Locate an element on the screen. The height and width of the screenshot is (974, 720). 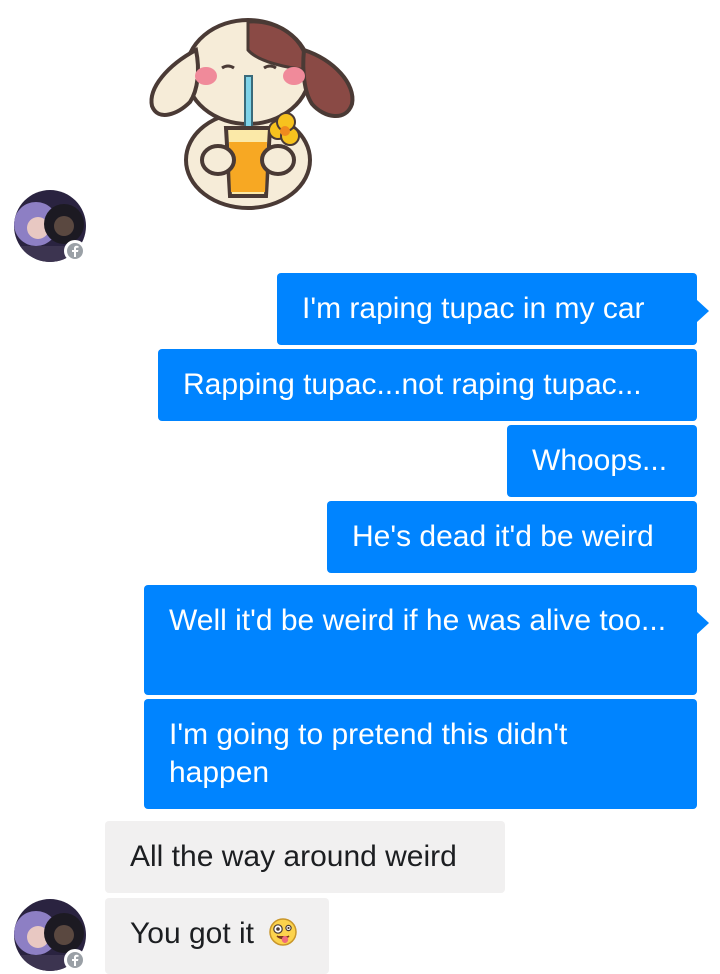
message-text: I'm going to pretend this didn't happen is located at coordinates (368, 753).